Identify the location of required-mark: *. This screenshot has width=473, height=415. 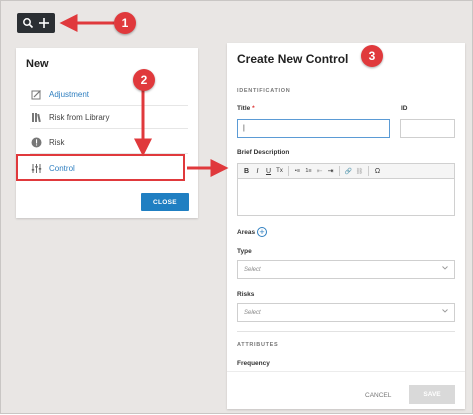
(253, 108).